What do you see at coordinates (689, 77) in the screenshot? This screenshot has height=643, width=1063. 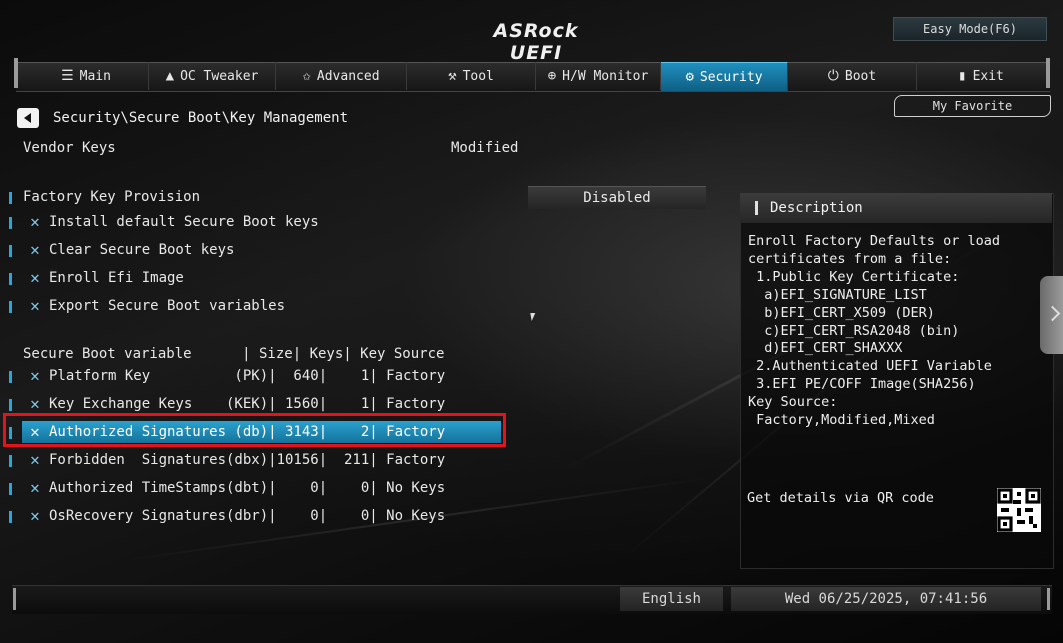 I see `shield-icon: ⚙` at bounding box center [689, 77].